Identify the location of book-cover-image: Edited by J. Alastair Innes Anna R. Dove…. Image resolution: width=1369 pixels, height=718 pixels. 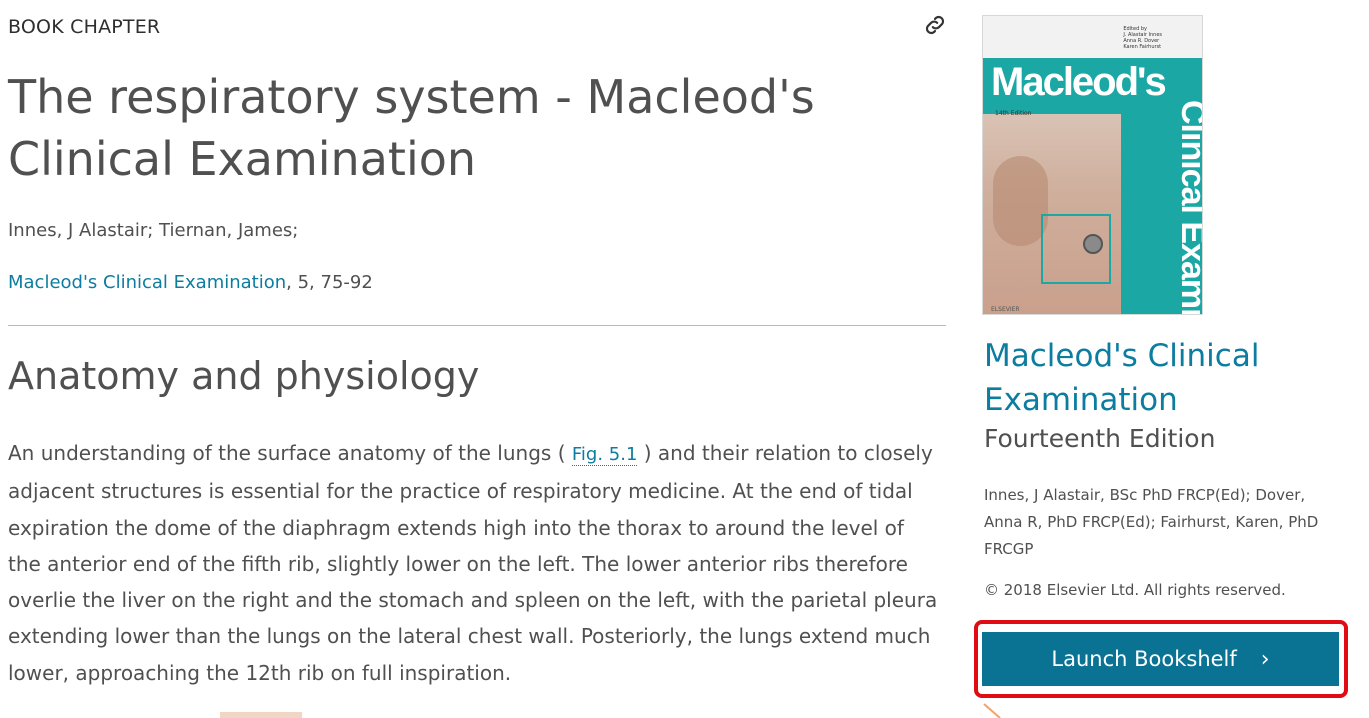
(1092, 165).